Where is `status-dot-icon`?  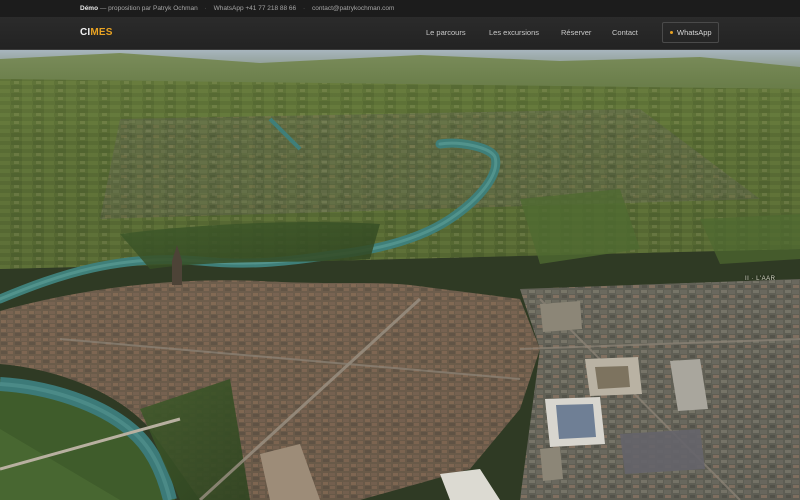
status-dot-icon is located at coordinates (671, 32).